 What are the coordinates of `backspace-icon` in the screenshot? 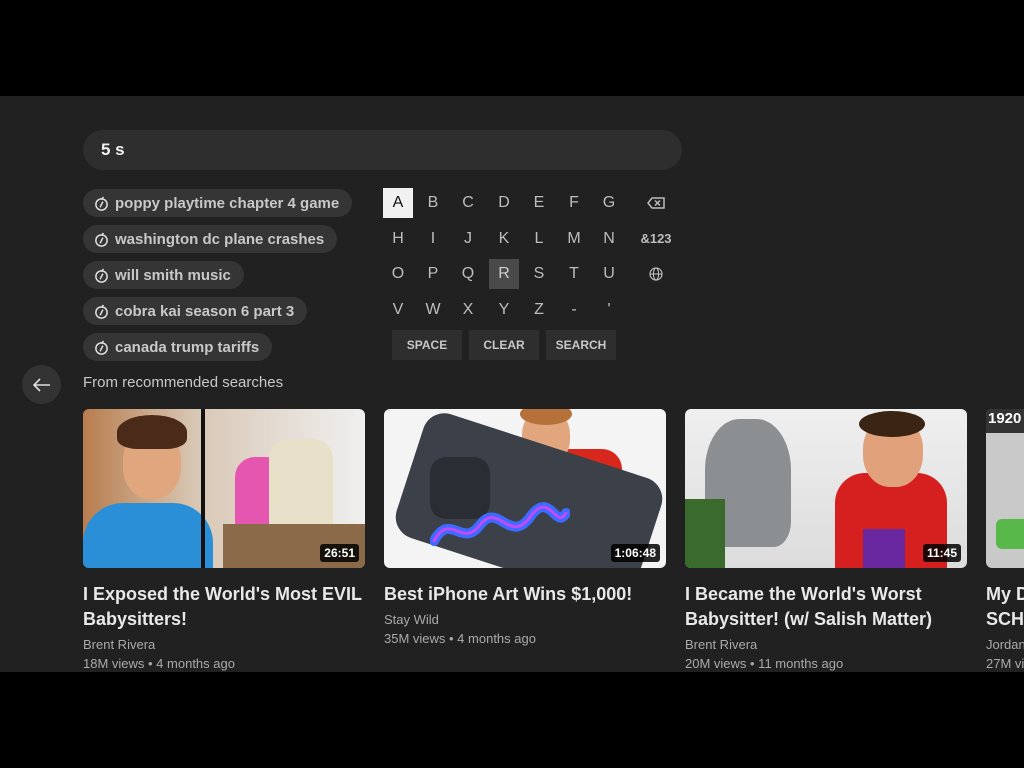 It's located at (656, 203).